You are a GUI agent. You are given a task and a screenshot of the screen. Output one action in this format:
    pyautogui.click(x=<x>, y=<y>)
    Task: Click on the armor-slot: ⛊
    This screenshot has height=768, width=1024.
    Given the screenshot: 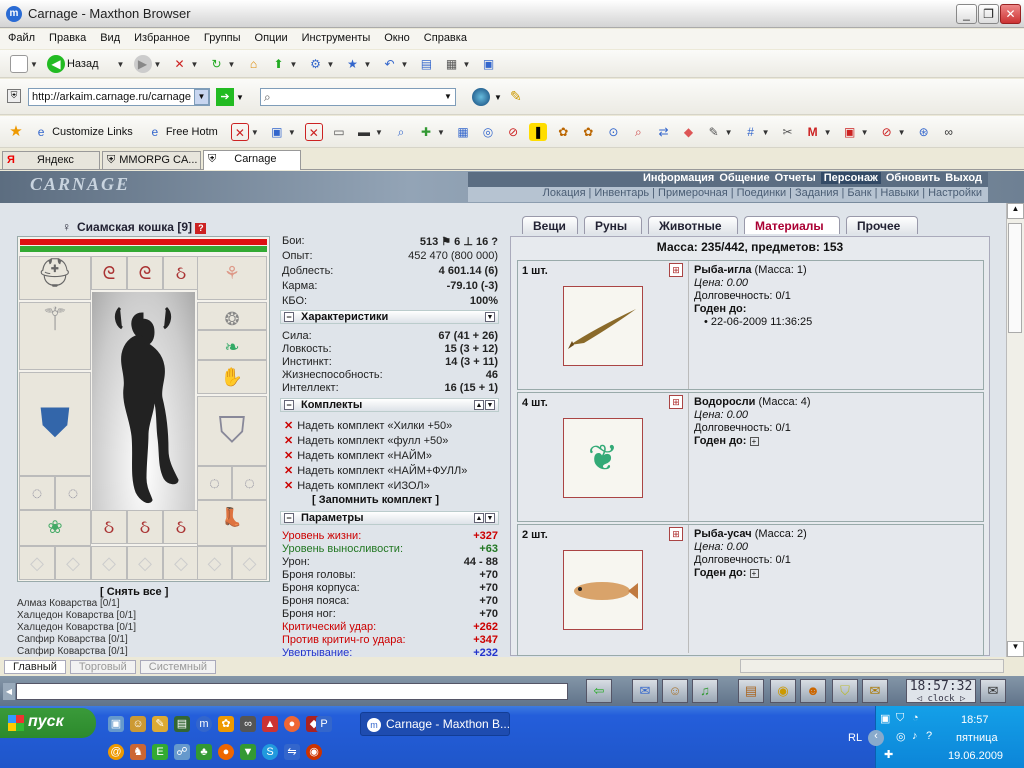 What is the action you would take?
    pyautogui.click(x=55, y=424)
    